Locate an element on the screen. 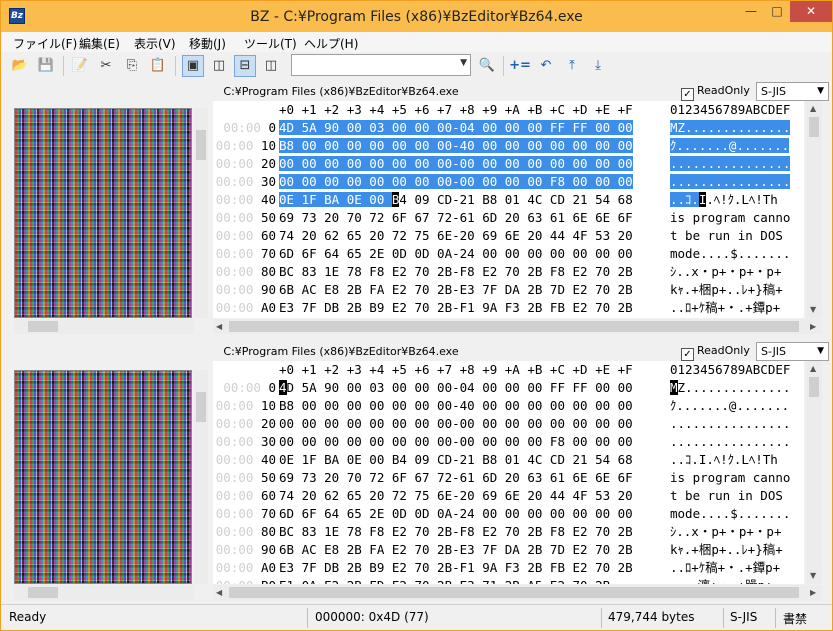 The height and width of the screenshot is (631, 833). row-ascii: ..ｺ.I.ﾍ!ｸ.Lﾍ!Th is located at coordinates (737, 200).